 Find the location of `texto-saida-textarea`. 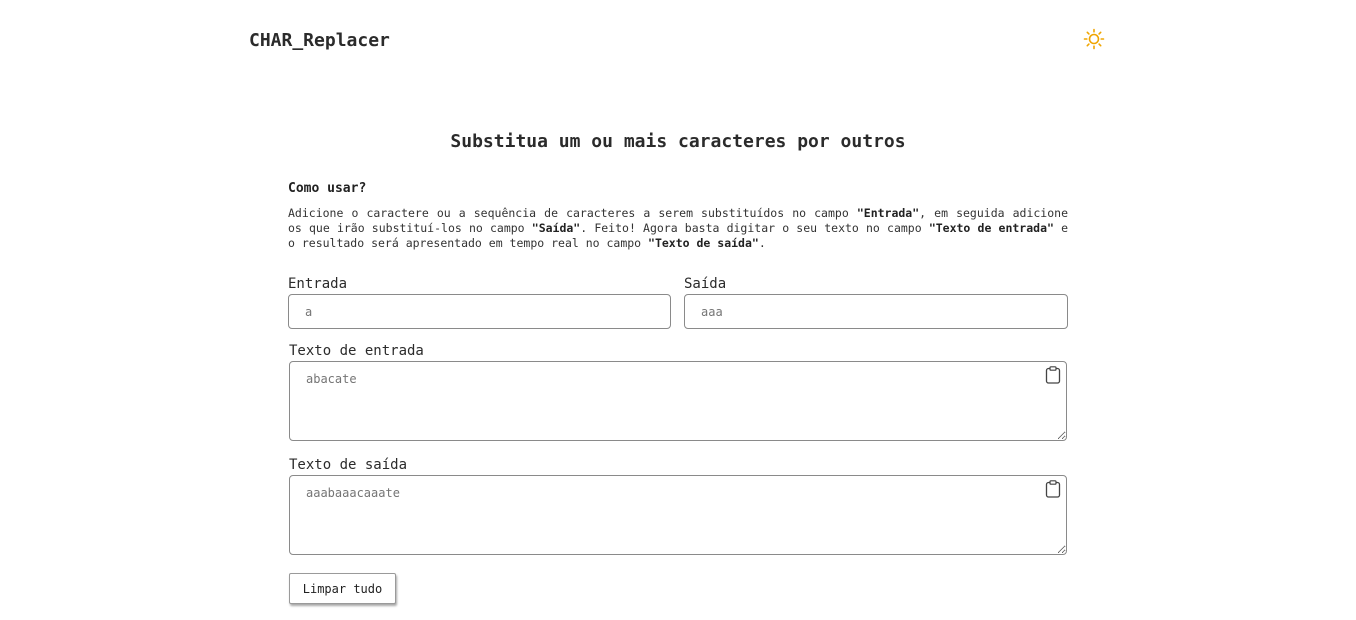

texto-saida-textarea is located at coordinates (678, 515).